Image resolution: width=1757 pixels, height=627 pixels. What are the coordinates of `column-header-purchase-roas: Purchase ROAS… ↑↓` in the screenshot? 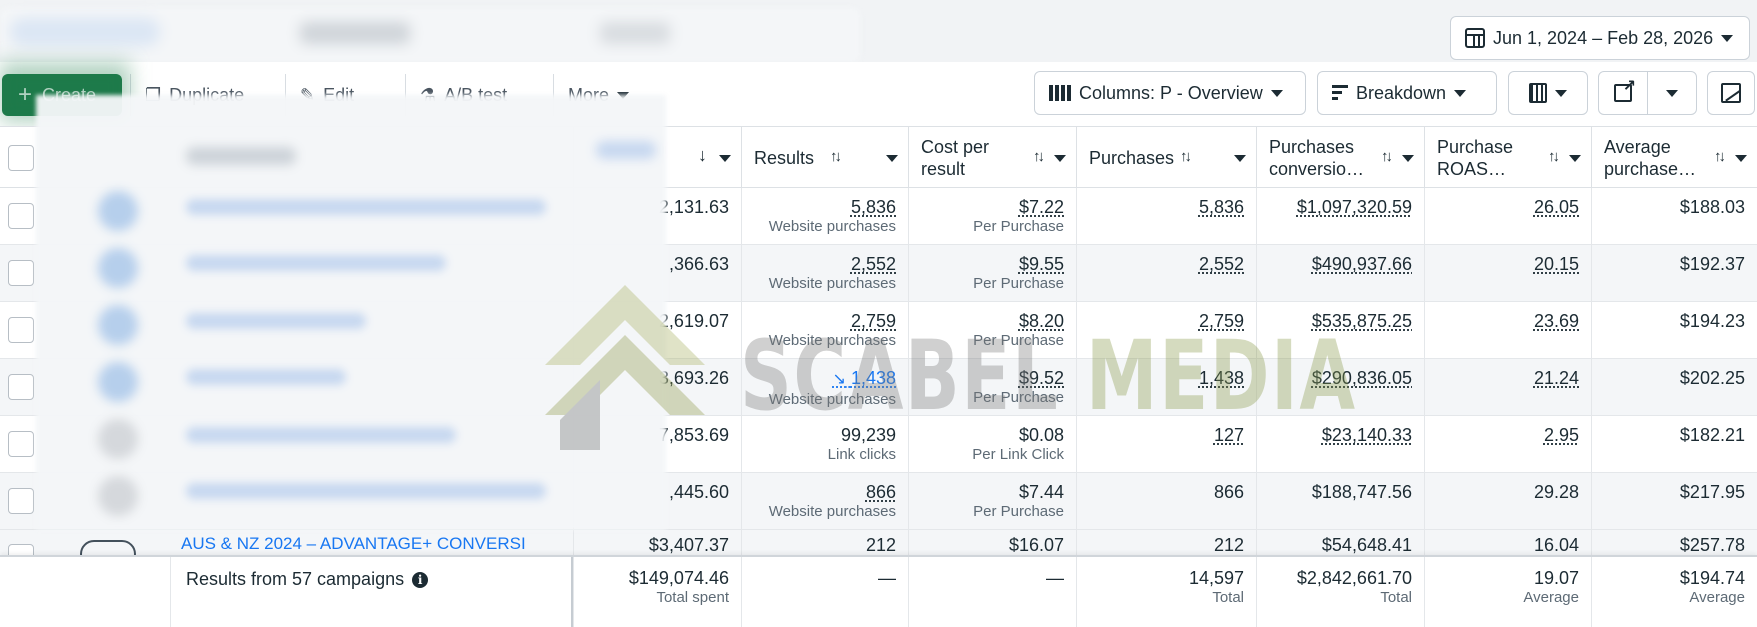 It's located at (1507, 158).